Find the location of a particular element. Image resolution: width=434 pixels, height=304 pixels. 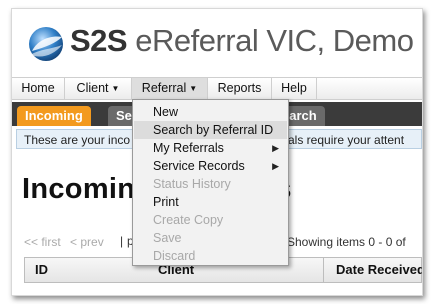

notice-text-left: These are your inco is located at coordinates (77, 140).